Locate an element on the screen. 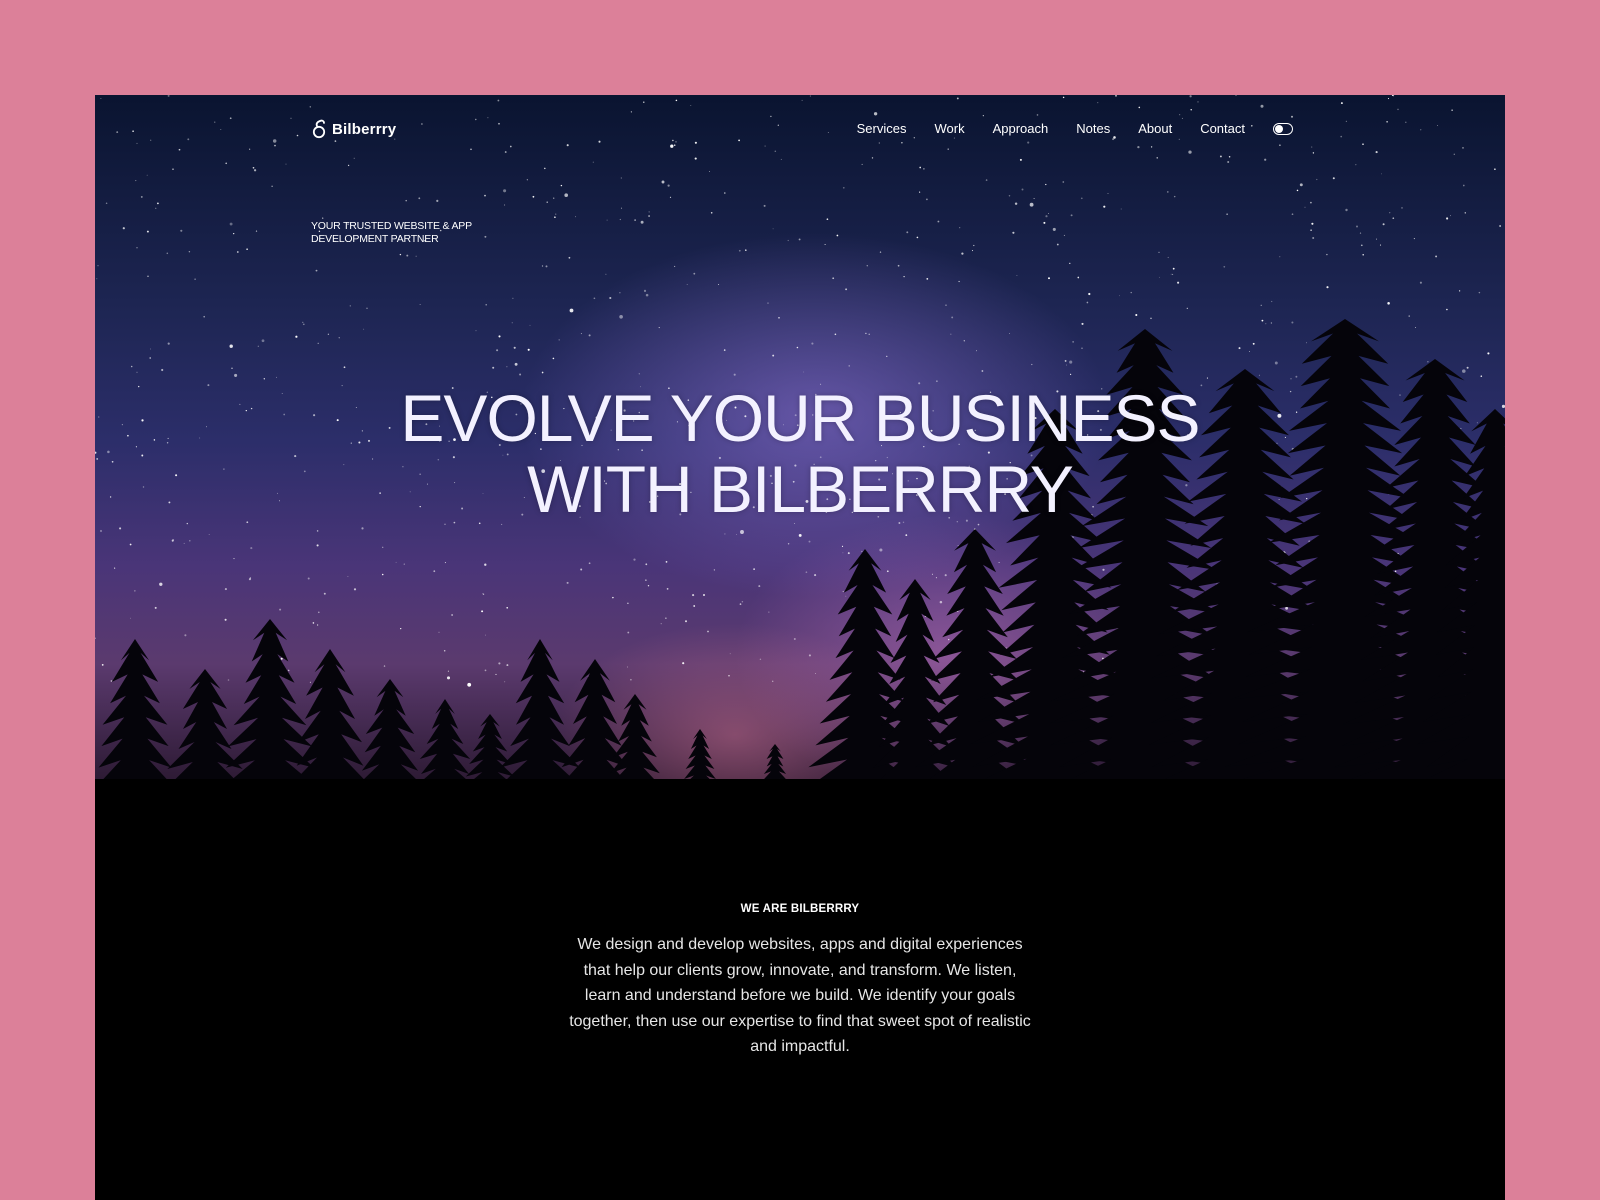 The height and width of the screenshot is (1200, 1600). about-eyebrow: WE ARE BILBERRRY is located at coordinates (800, 909).